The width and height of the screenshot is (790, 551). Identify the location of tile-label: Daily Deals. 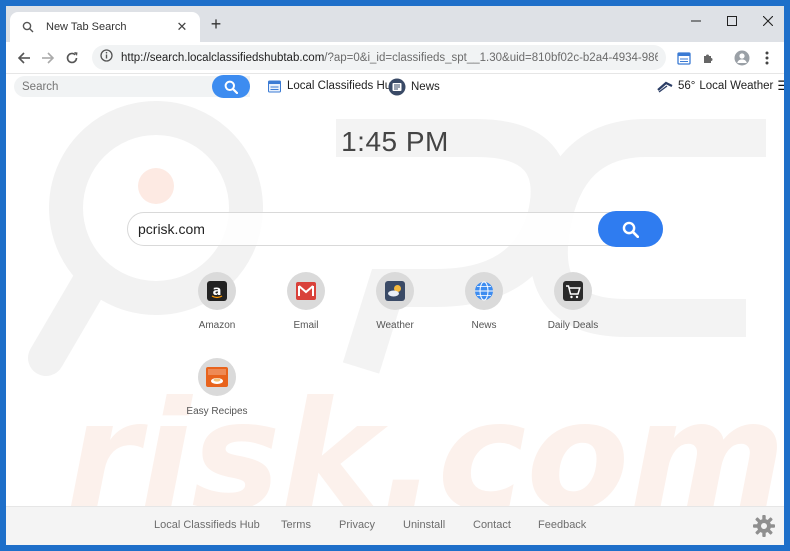
(573, 325).